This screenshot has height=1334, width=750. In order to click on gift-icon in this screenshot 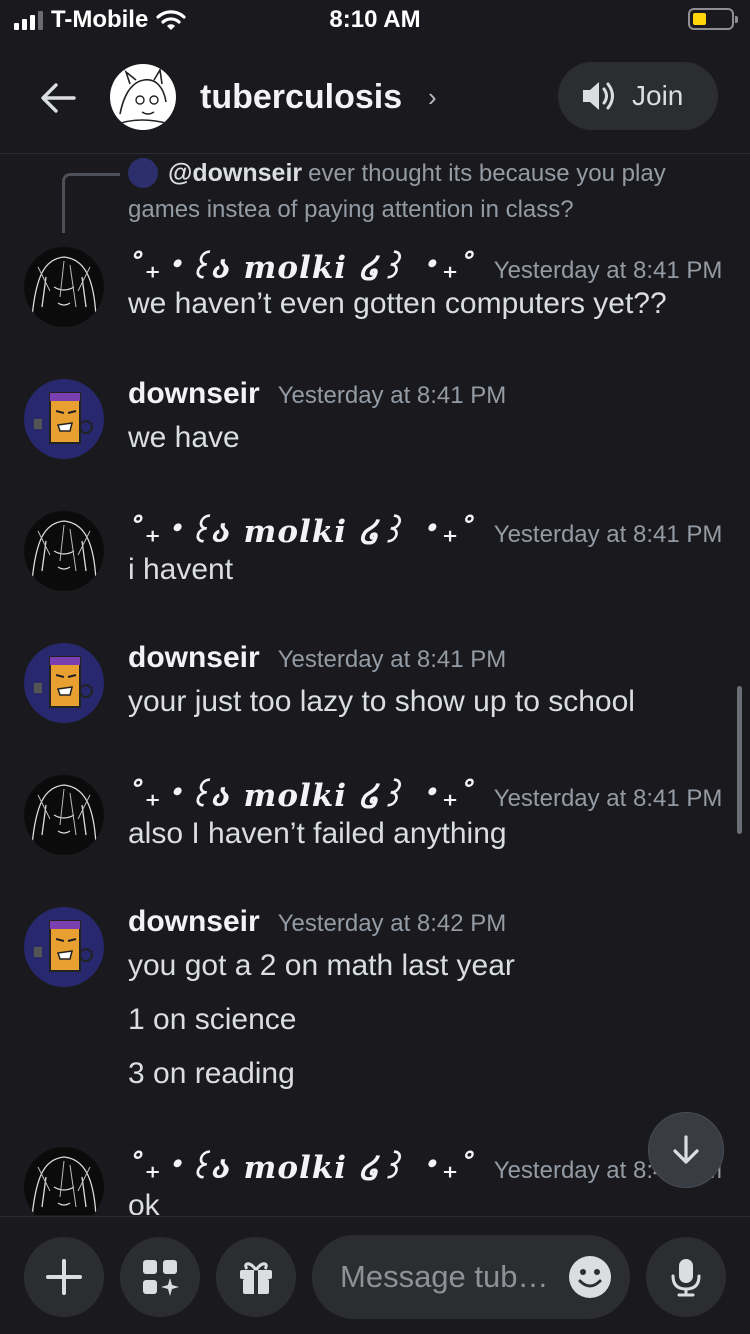, I will do `click(256, 1278)`.